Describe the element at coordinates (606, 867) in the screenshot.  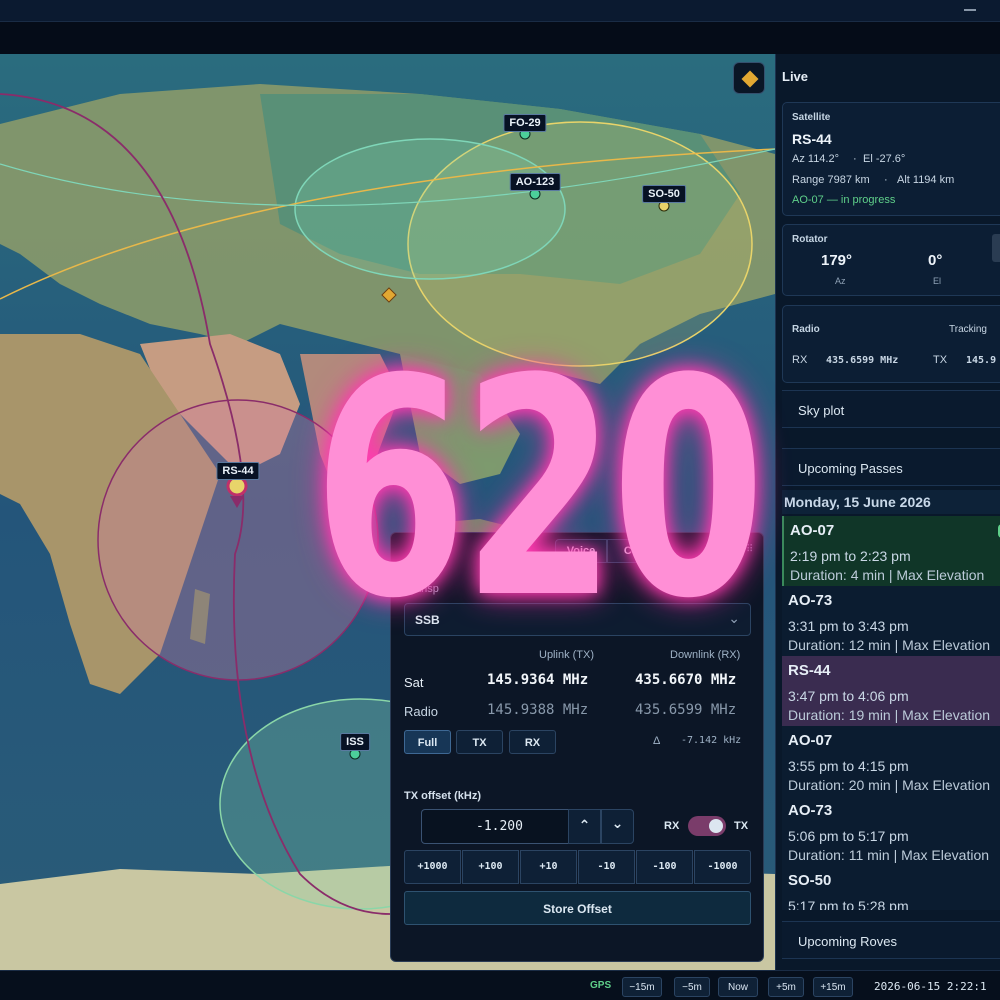
I see `step-minus-10-button: -10` at that location.